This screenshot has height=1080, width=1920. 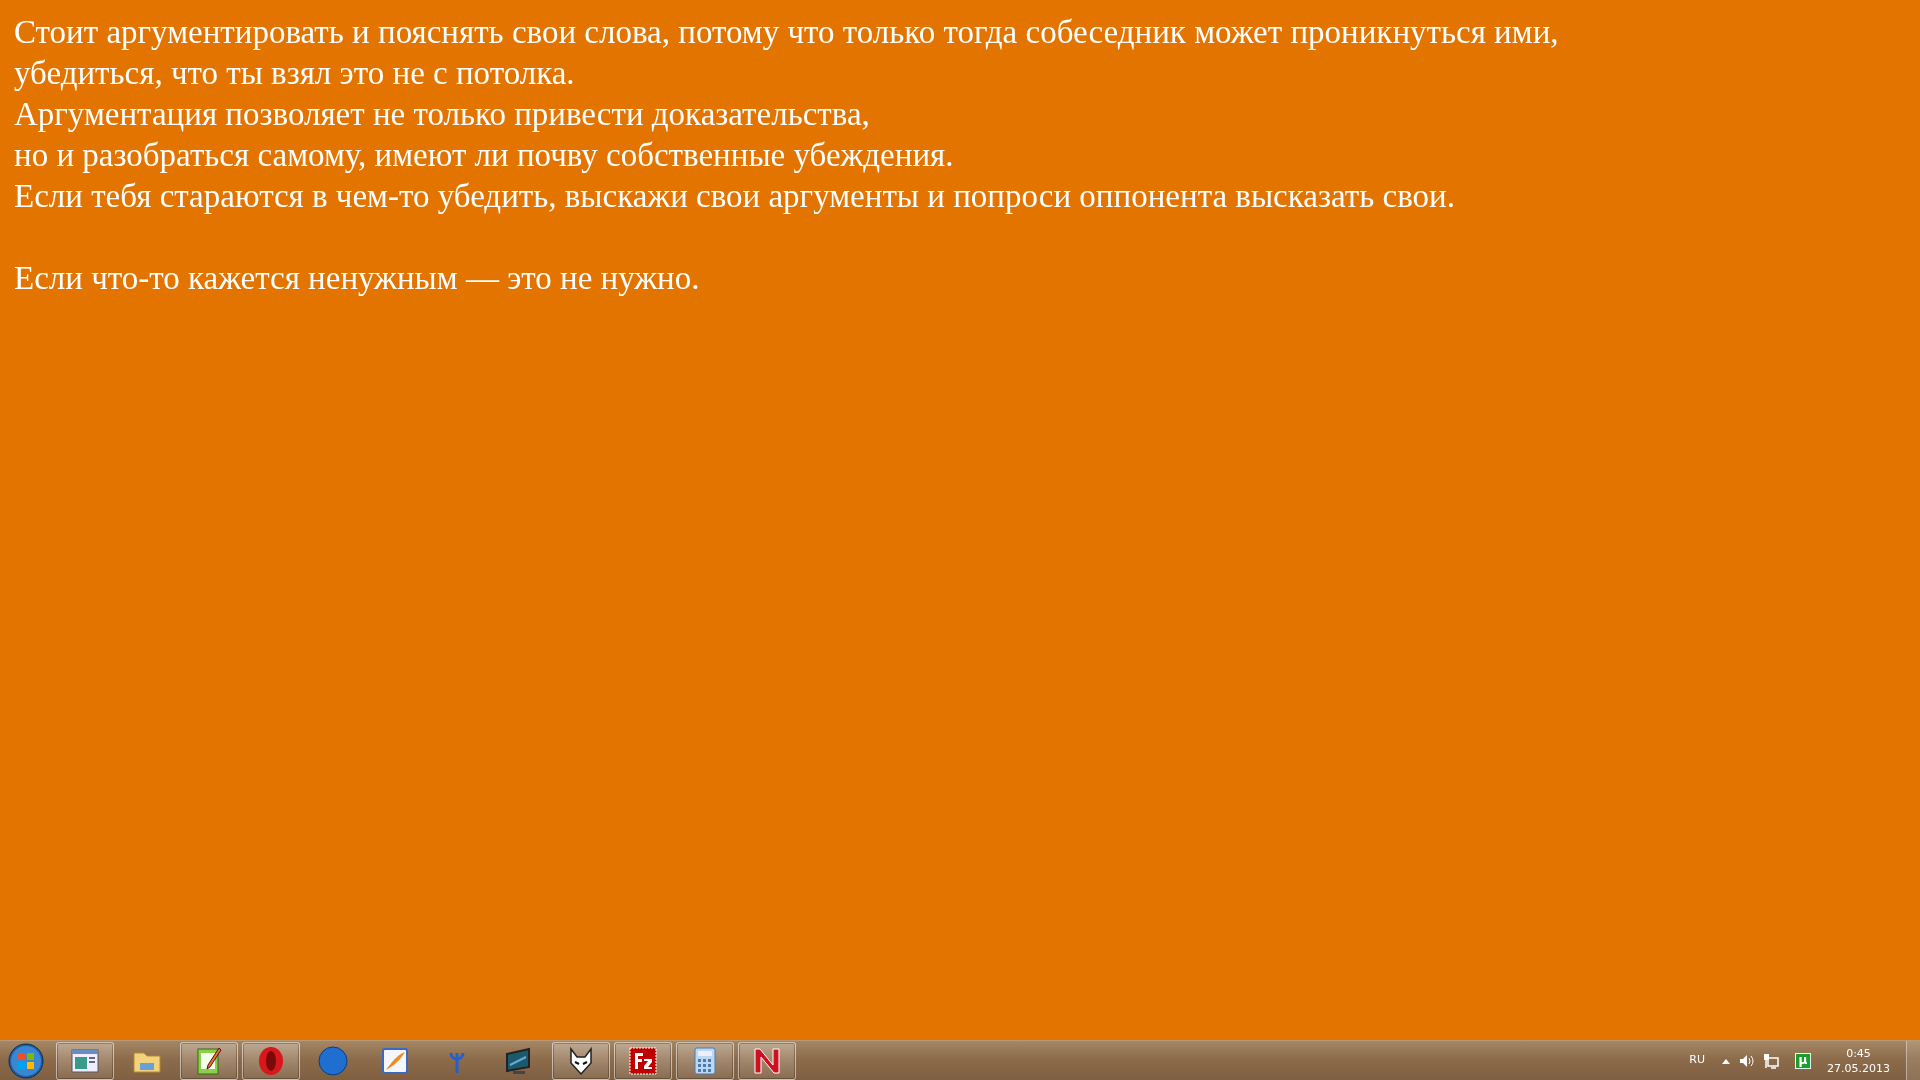 What do you see at coordinates (484, 155) in the screenshot?
I see `text-line: но и разобраться самому, имеют ли почву собственные убеждения.` at bounding box center [484, 155].